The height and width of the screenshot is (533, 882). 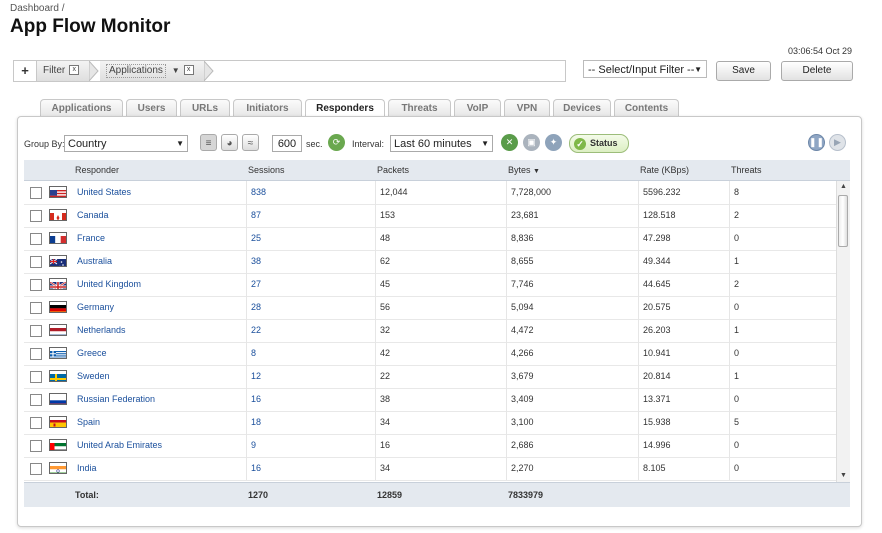 I want to click on packets-value: 42, so click(x=382, y=353).